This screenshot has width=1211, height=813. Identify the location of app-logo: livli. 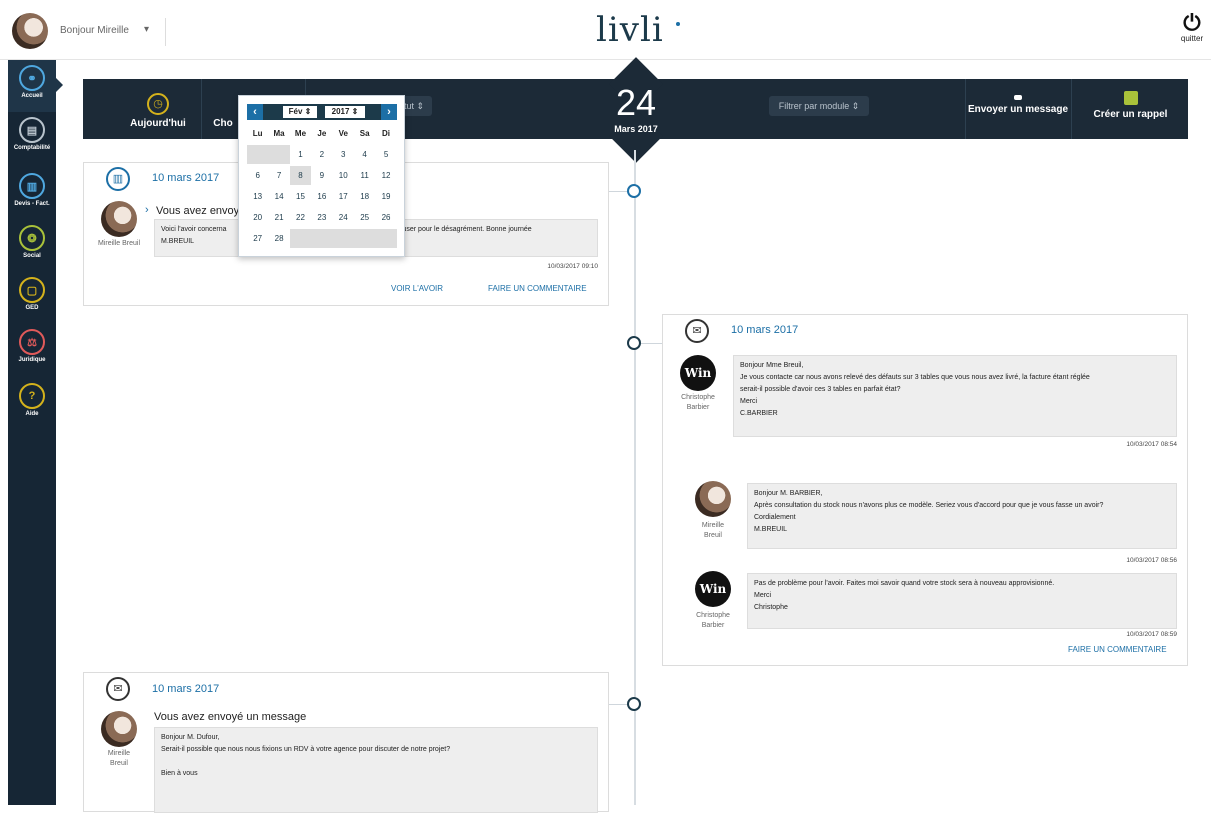
(630, 30).